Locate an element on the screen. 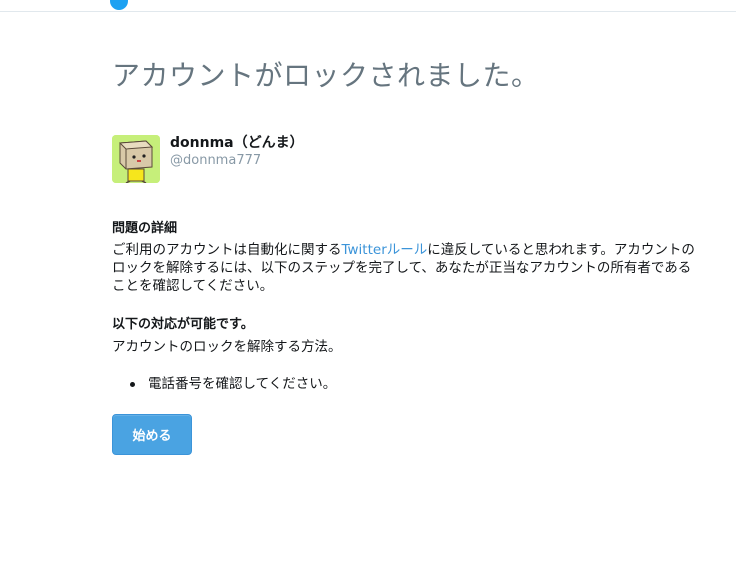 The width and height of the screenshot is (736, 561). list-item: 電話番号を確認してください。 is located at coordinates (224, 384).